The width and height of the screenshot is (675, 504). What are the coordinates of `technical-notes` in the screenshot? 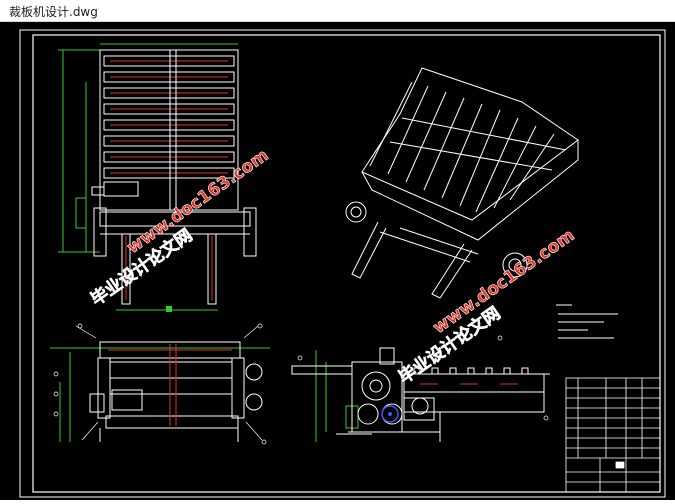 It's located at (587, 321).